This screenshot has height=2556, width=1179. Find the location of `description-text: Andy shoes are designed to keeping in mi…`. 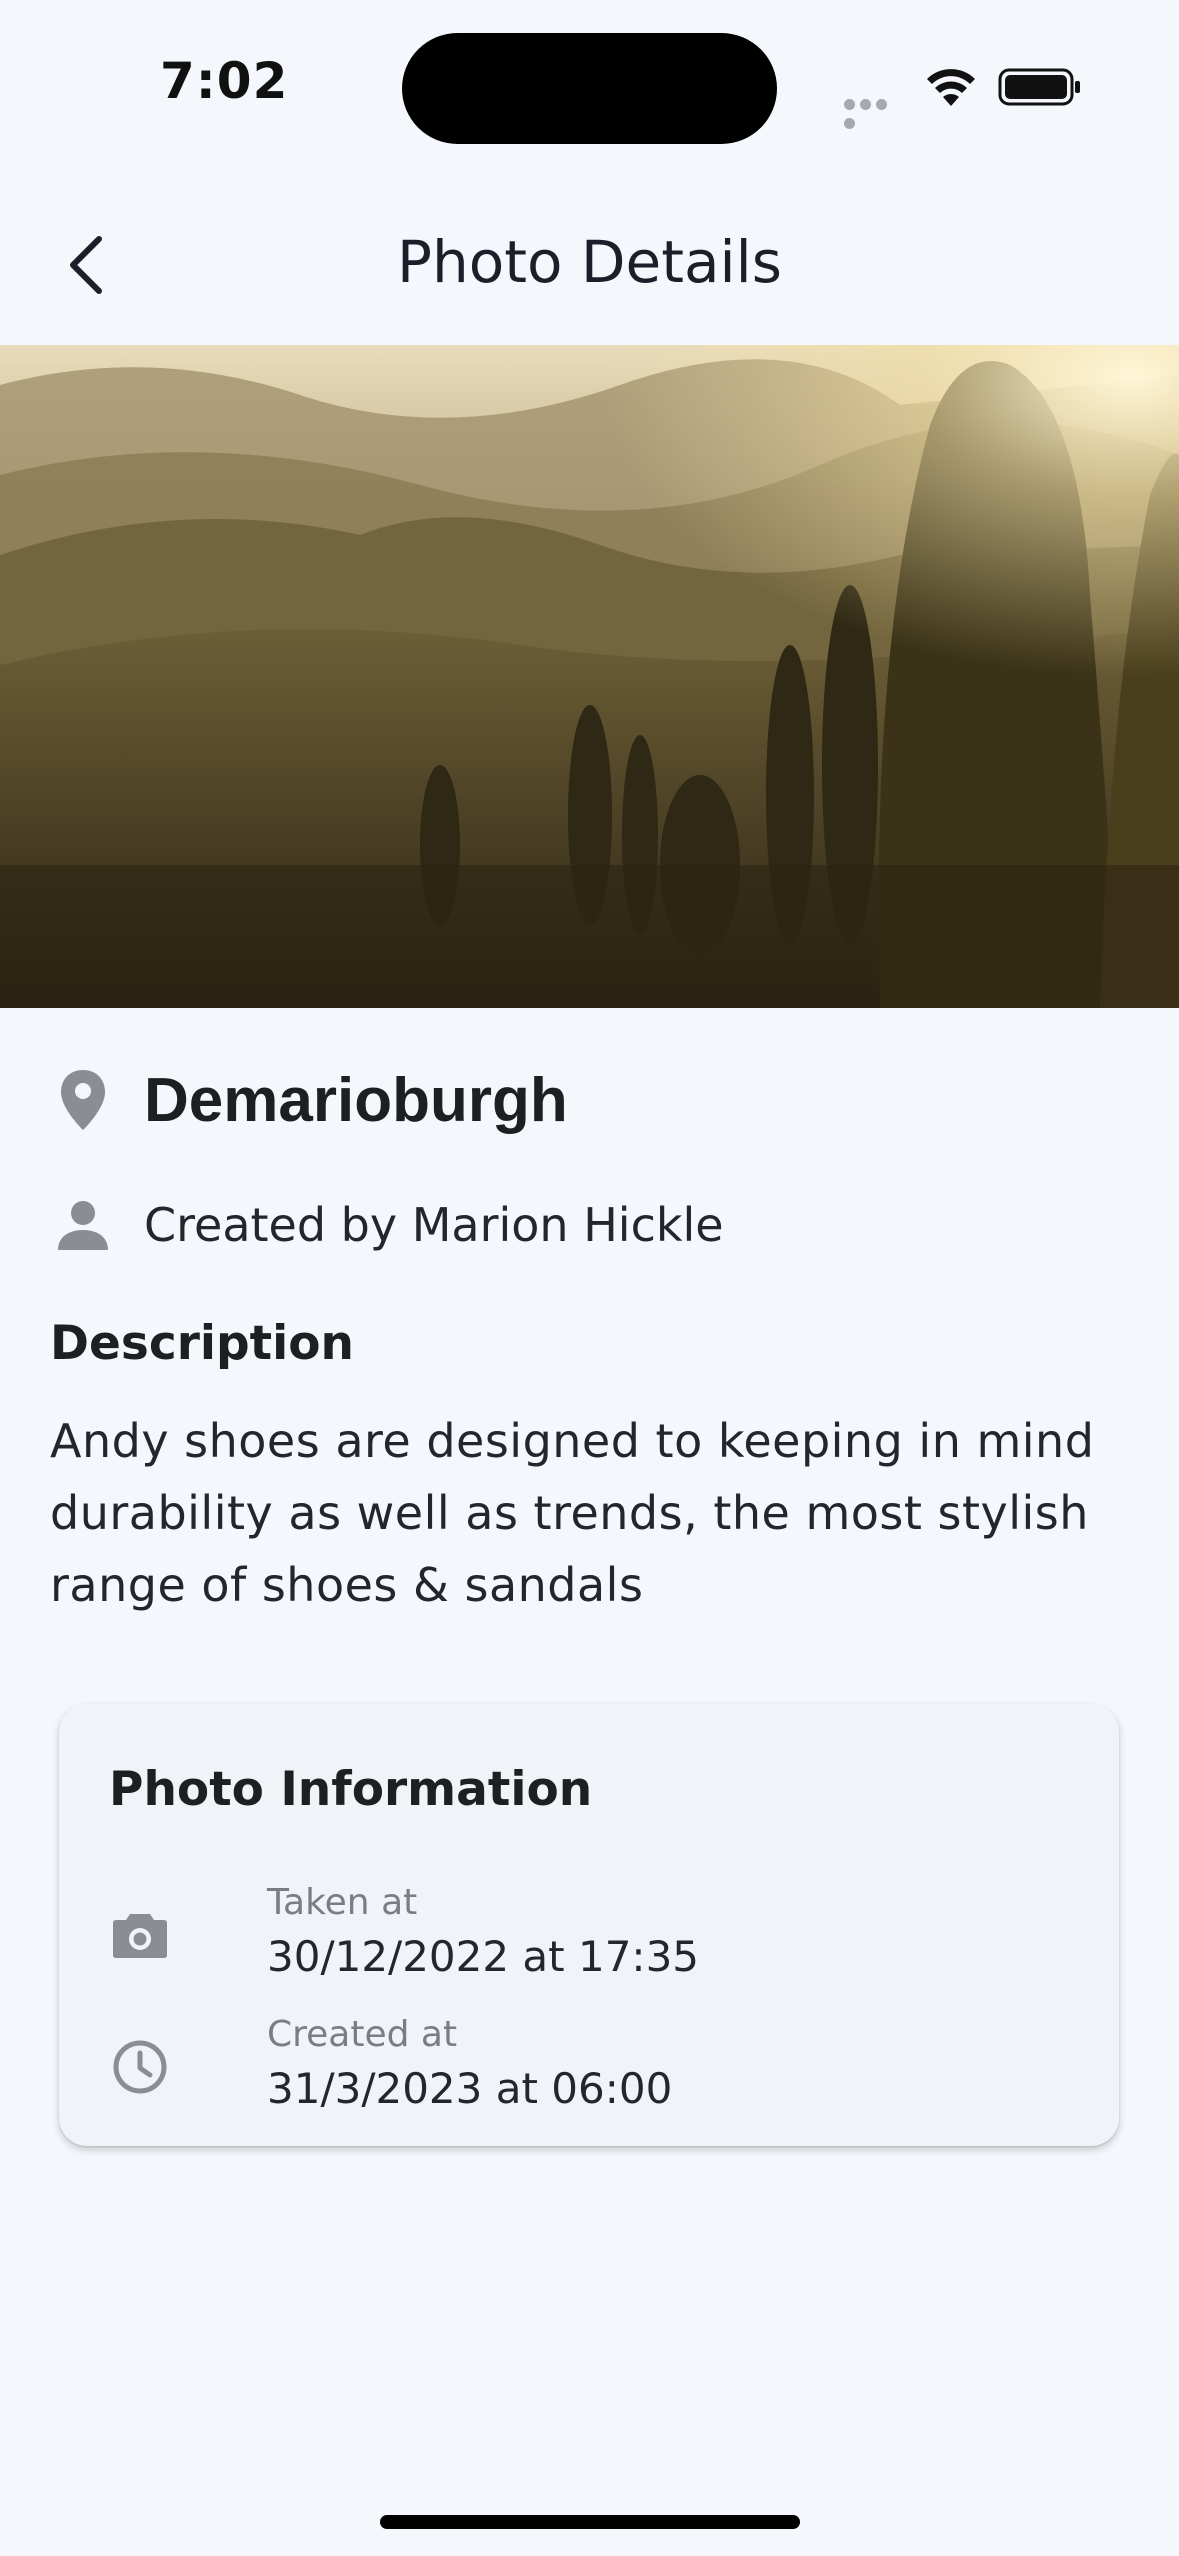

description-text: Andy shoes are designed to keeping in mi… is located at coordinates (572, 1513).